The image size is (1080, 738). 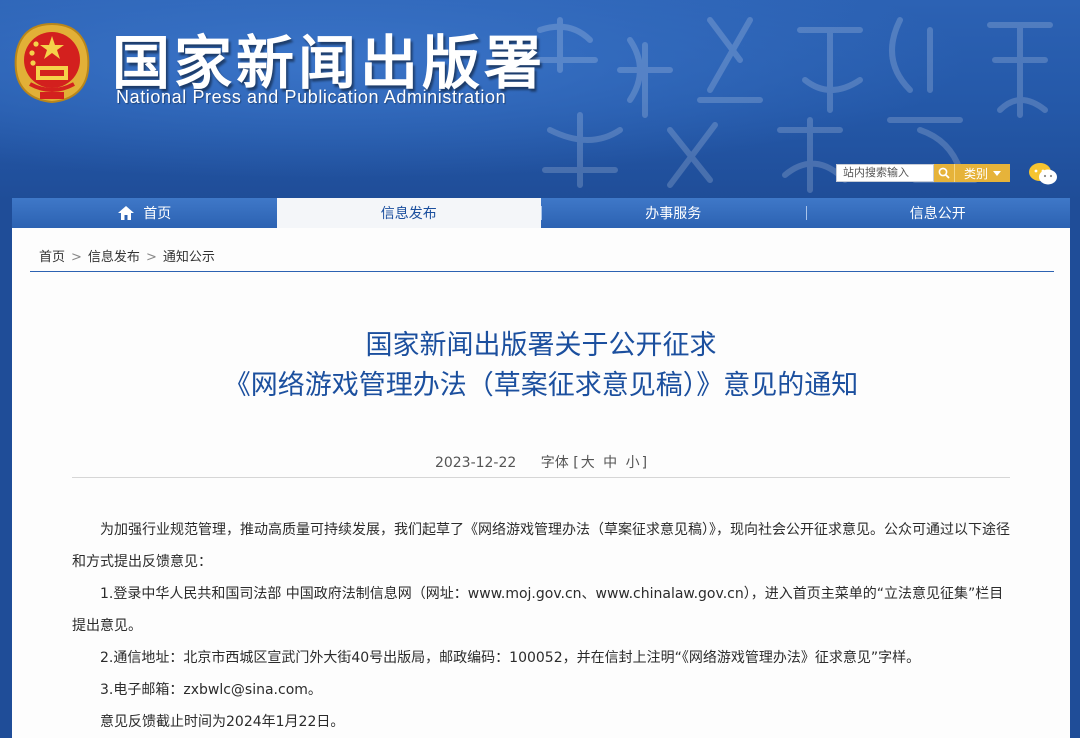 What do you see at coordinates (633, 463) in the screenshot?
I see `font-size-small-button: 小` at bounding box center [633, 463].